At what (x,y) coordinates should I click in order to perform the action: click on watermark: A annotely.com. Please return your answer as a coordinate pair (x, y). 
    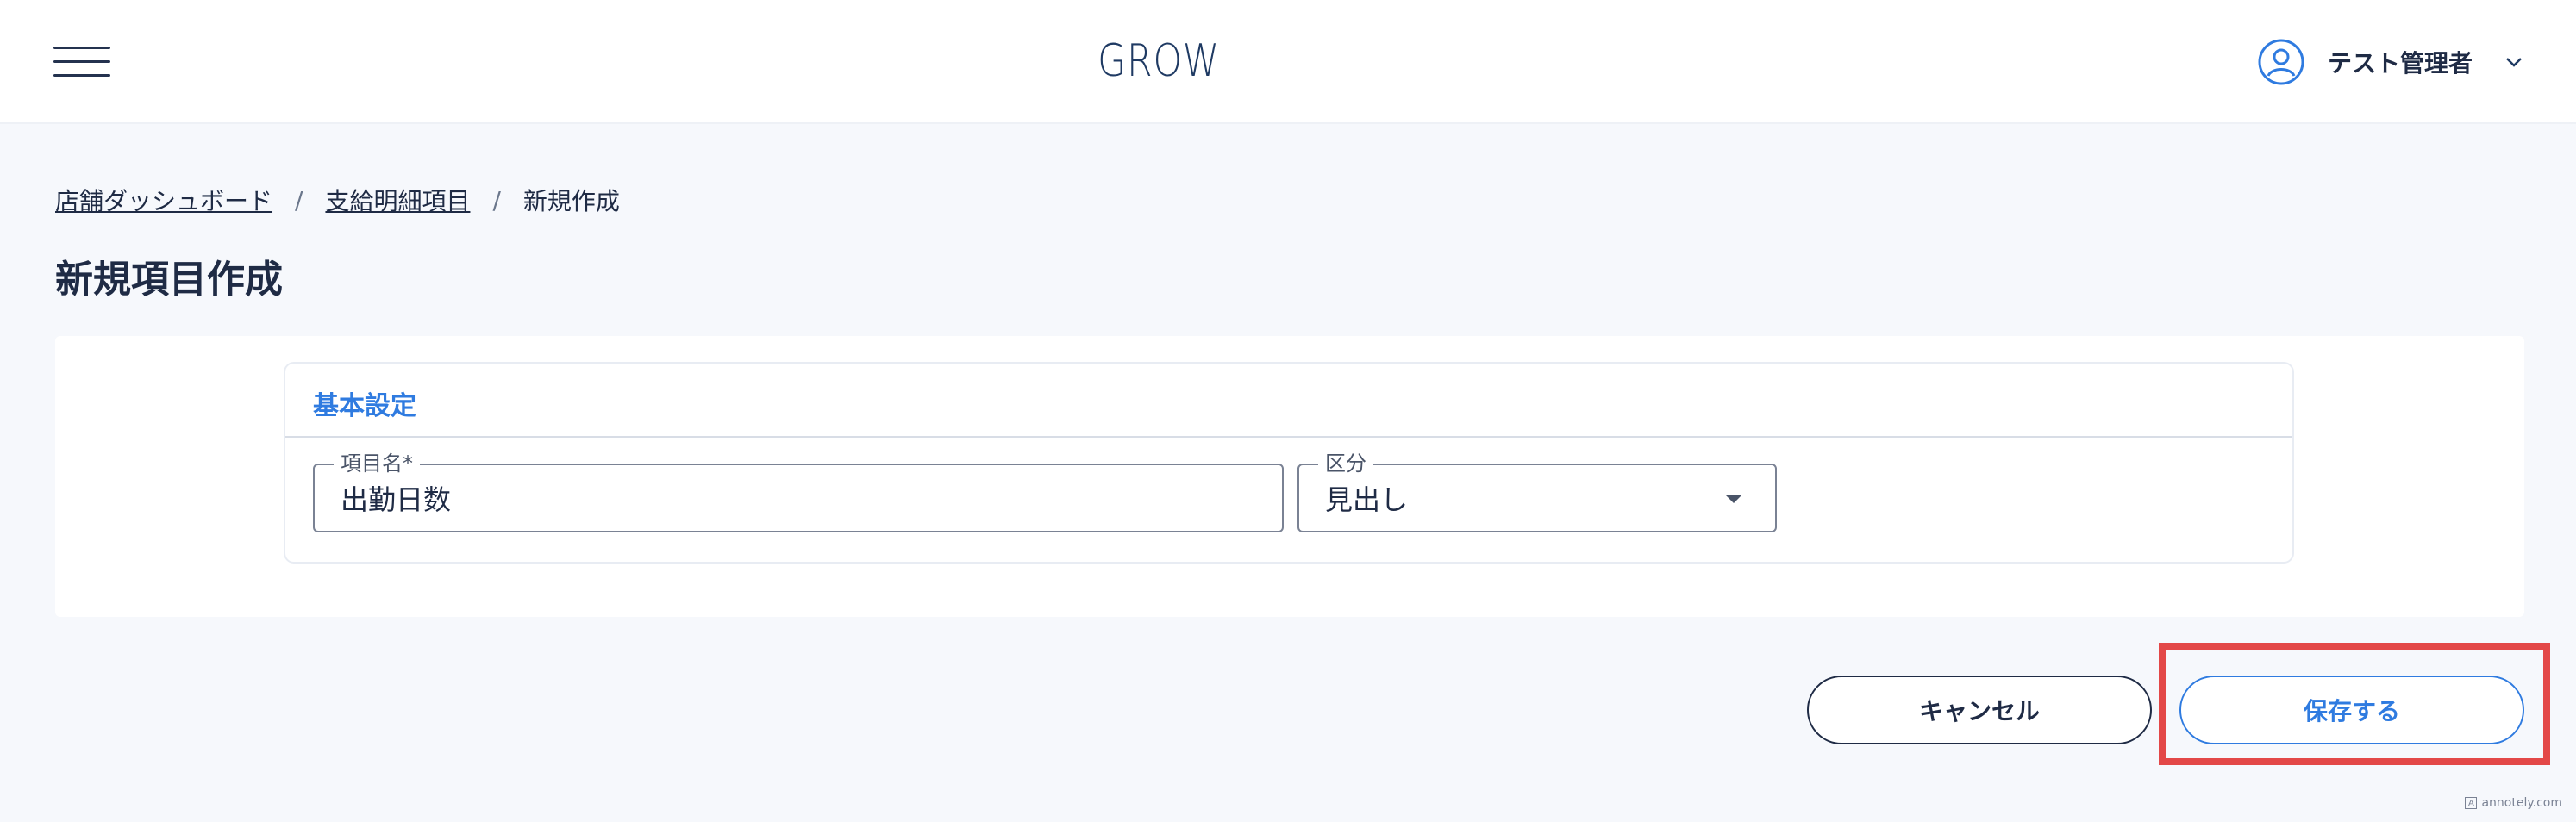
    Looking at the image, I should click on (2514, 803).